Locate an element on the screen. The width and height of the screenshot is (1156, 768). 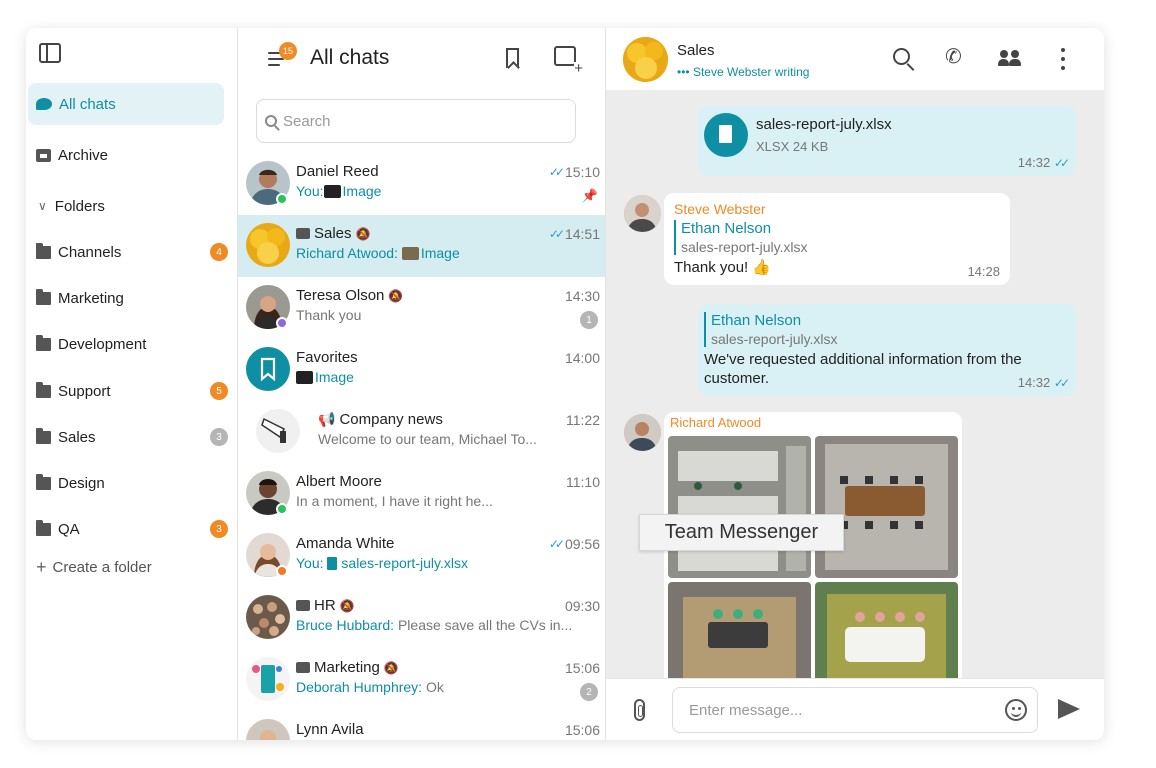
chat-name: Lynn Avila is located at coordinates (330, 729).